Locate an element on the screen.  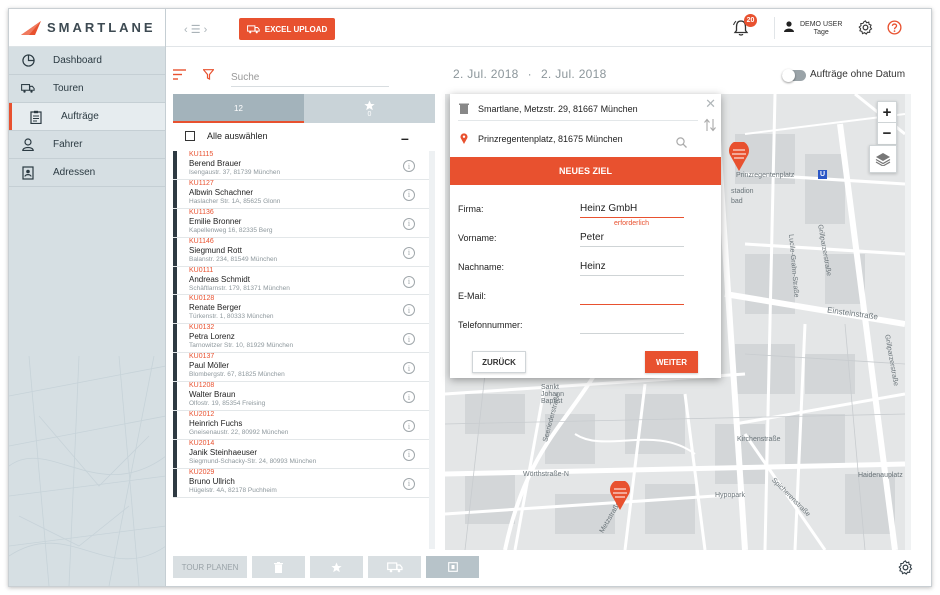
edit-box-icon is located at coordinates (452, 567).